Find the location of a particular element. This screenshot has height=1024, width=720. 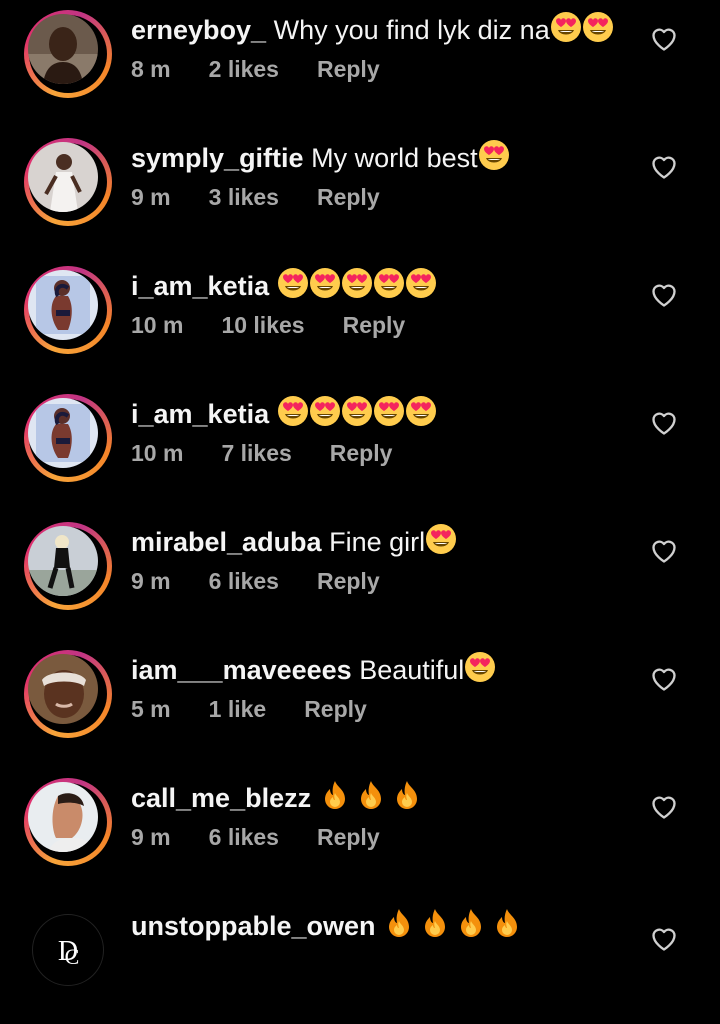

comment-meta: 9 m 3 likes Reply is located at coordinates (274, 197).